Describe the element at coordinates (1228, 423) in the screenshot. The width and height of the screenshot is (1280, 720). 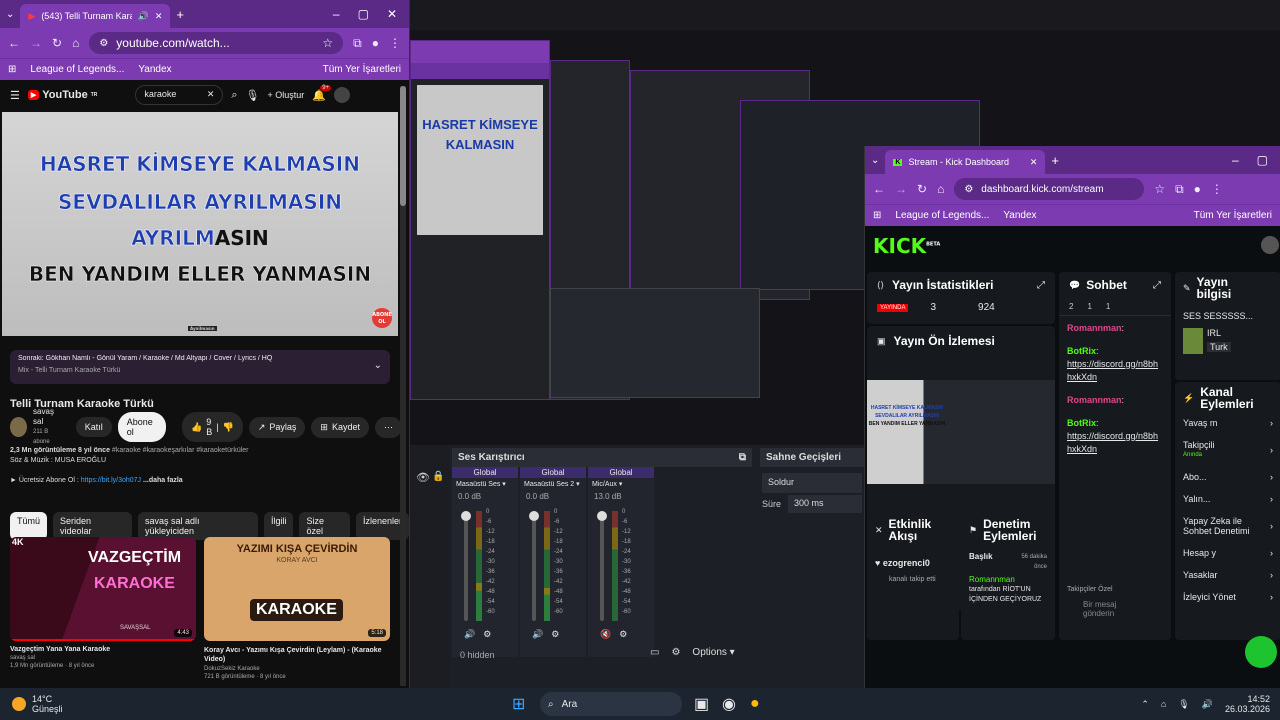
I see `action-item: Yavaş m ›` at that location.